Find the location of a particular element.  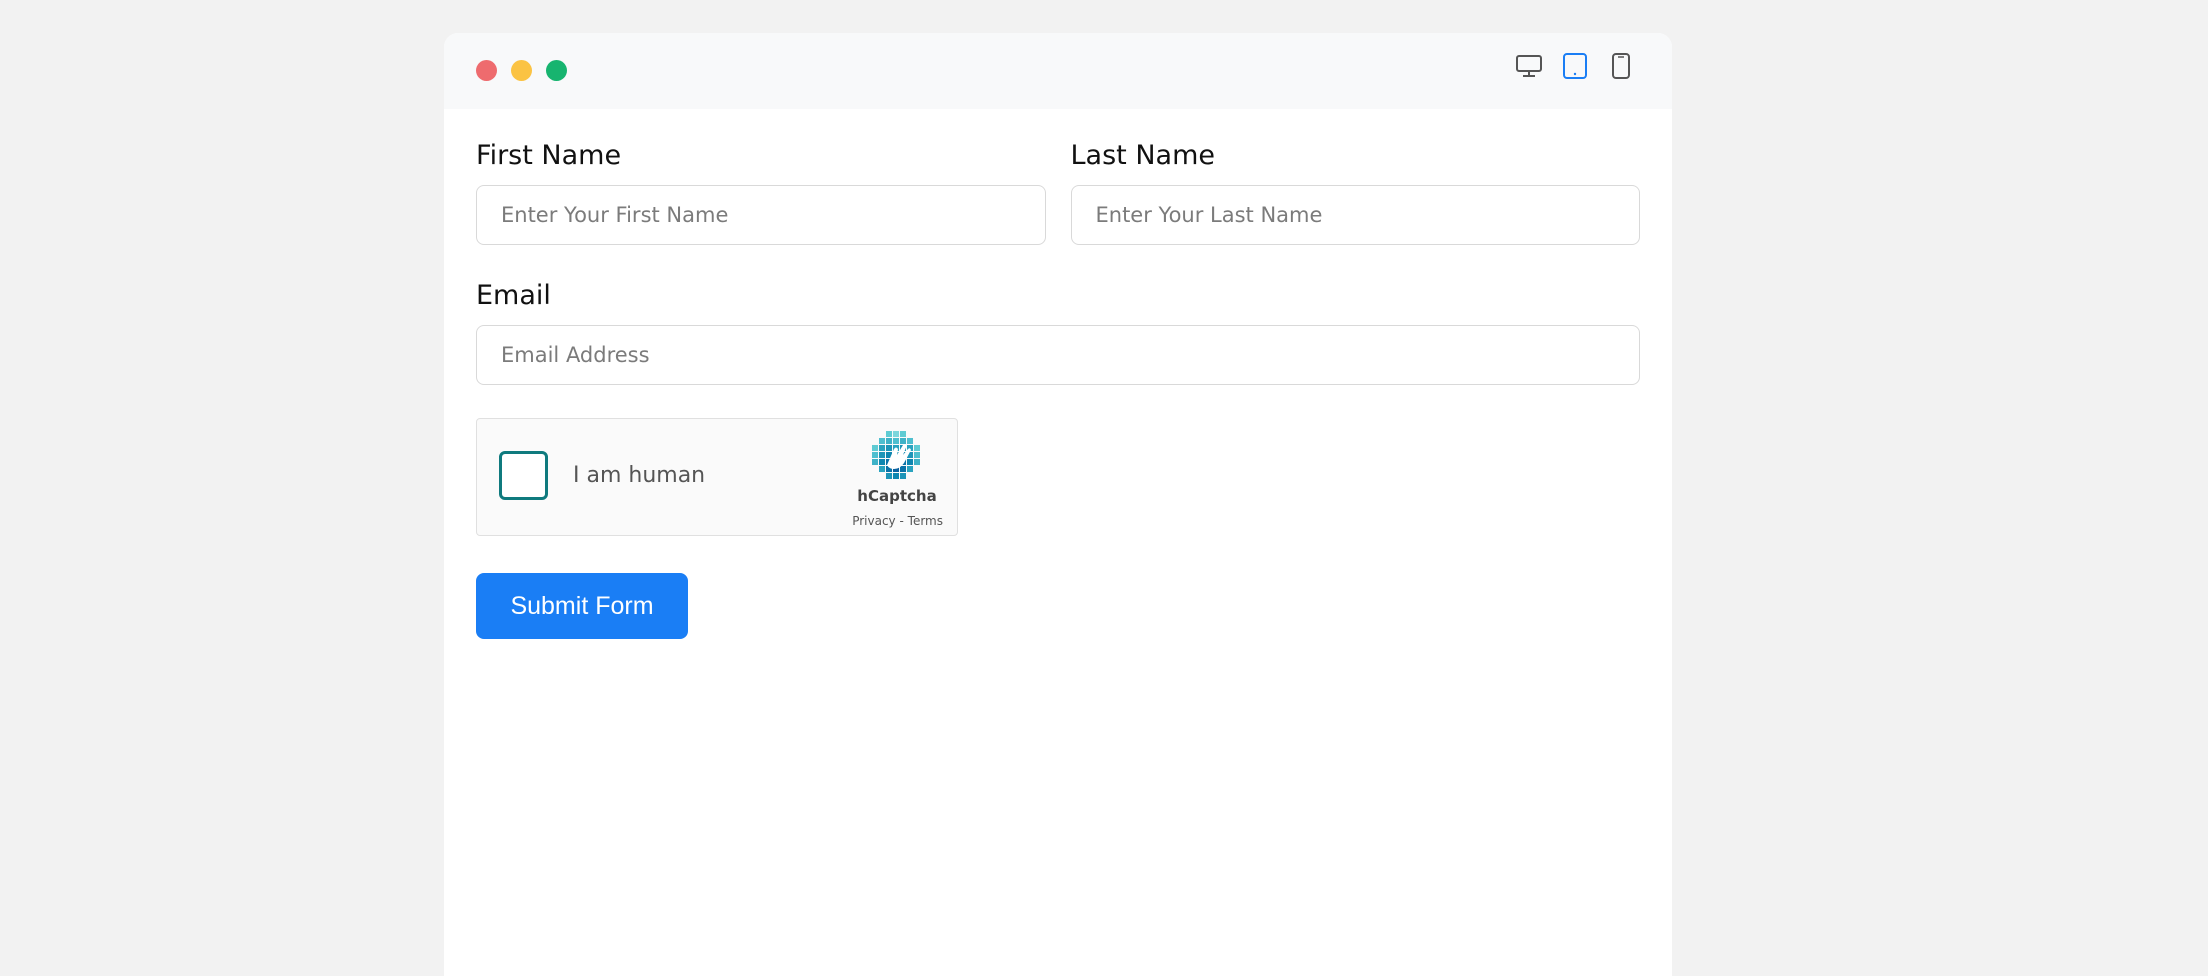

last-name-label: Last Name is located at coordinates (1142, 155).